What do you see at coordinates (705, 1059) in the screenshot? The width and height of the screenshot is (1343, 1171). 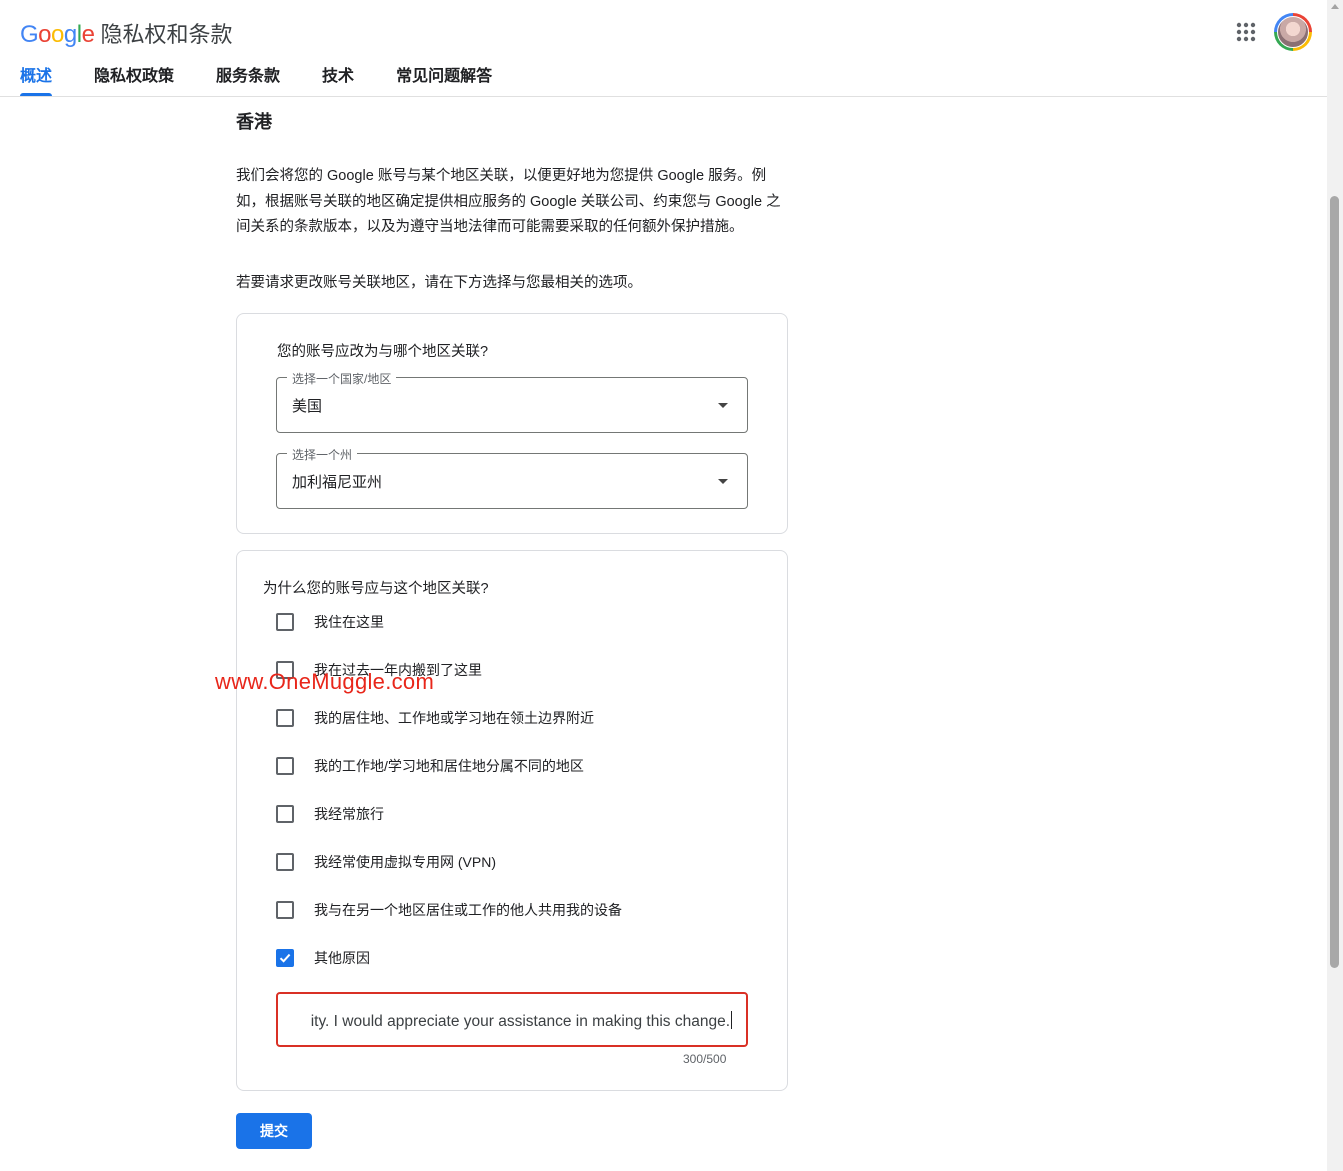 I see `character-counter: 300/500` at bounding box center [705, 1059].